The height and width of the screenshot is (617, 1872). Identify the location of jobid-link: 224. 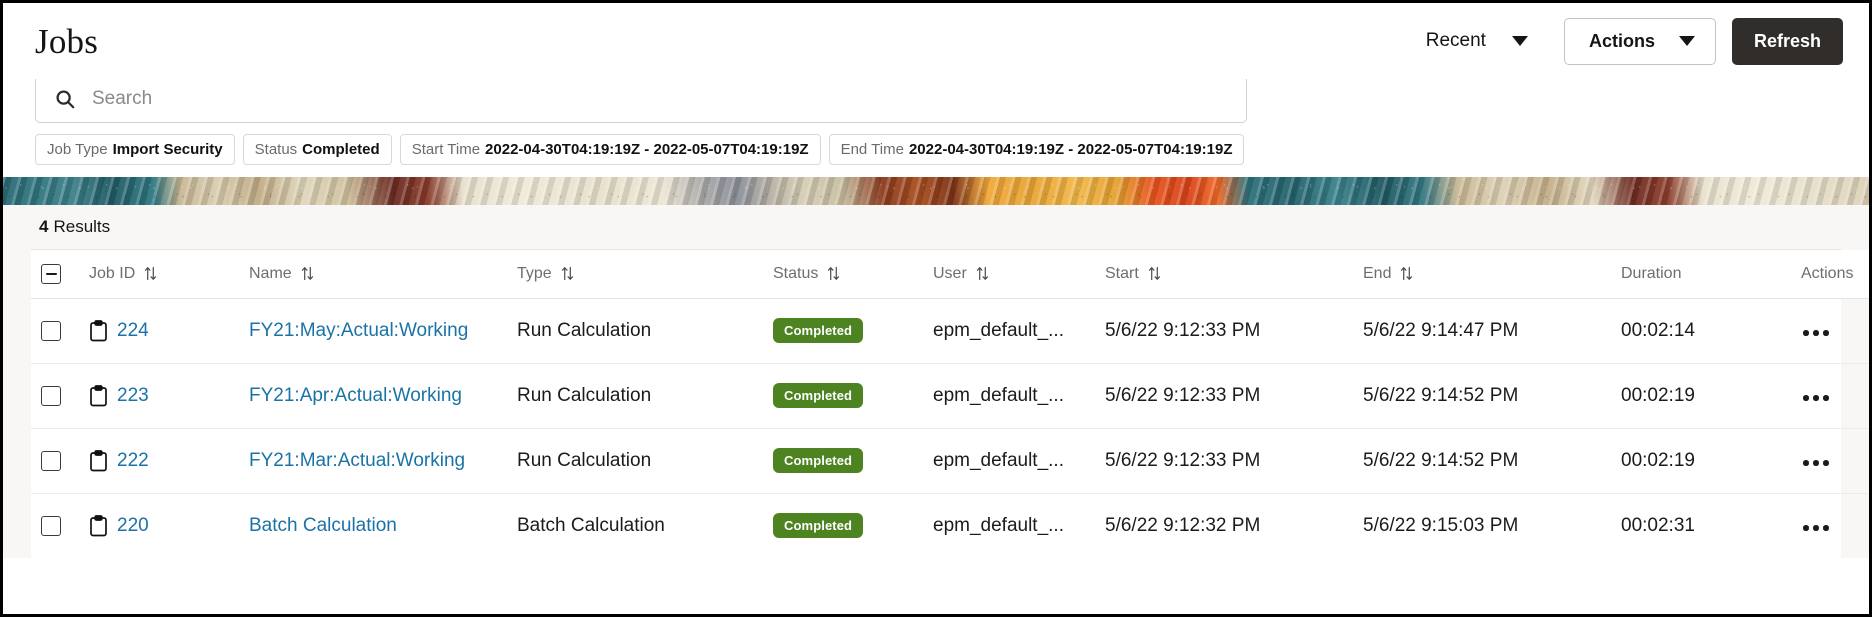
(133, 331).